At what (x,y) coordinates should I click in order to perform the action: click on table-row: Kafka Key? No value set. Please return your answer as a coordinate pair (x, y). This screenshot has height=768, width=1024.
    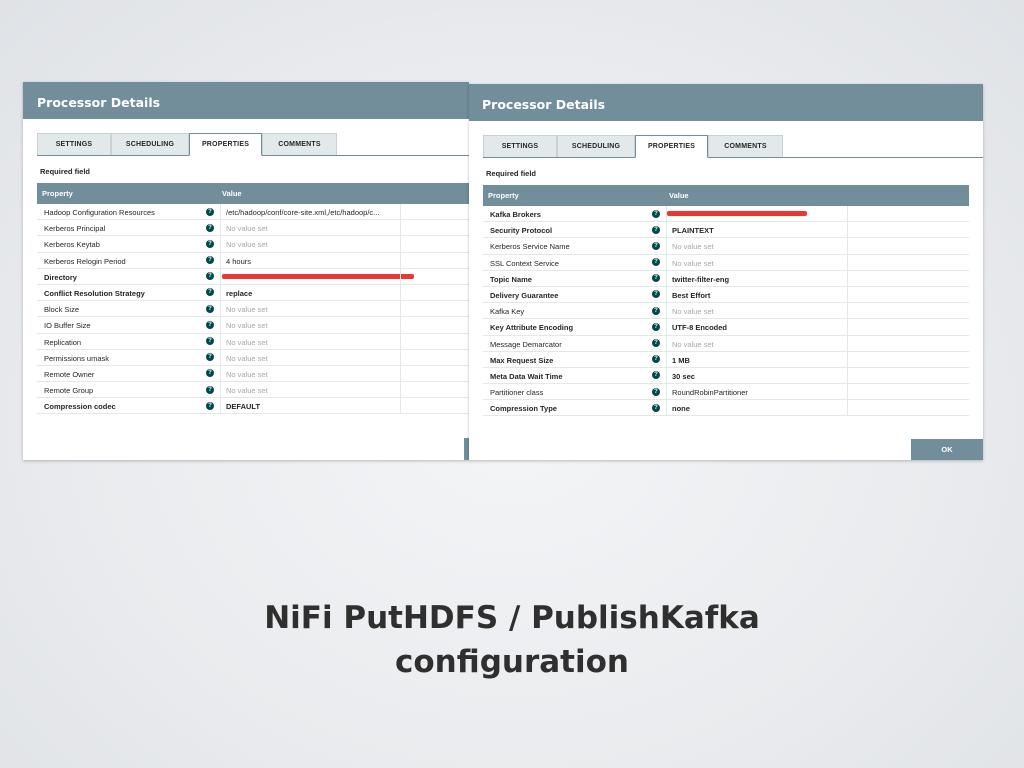
    Looking at the image, I should click on (726, 311).